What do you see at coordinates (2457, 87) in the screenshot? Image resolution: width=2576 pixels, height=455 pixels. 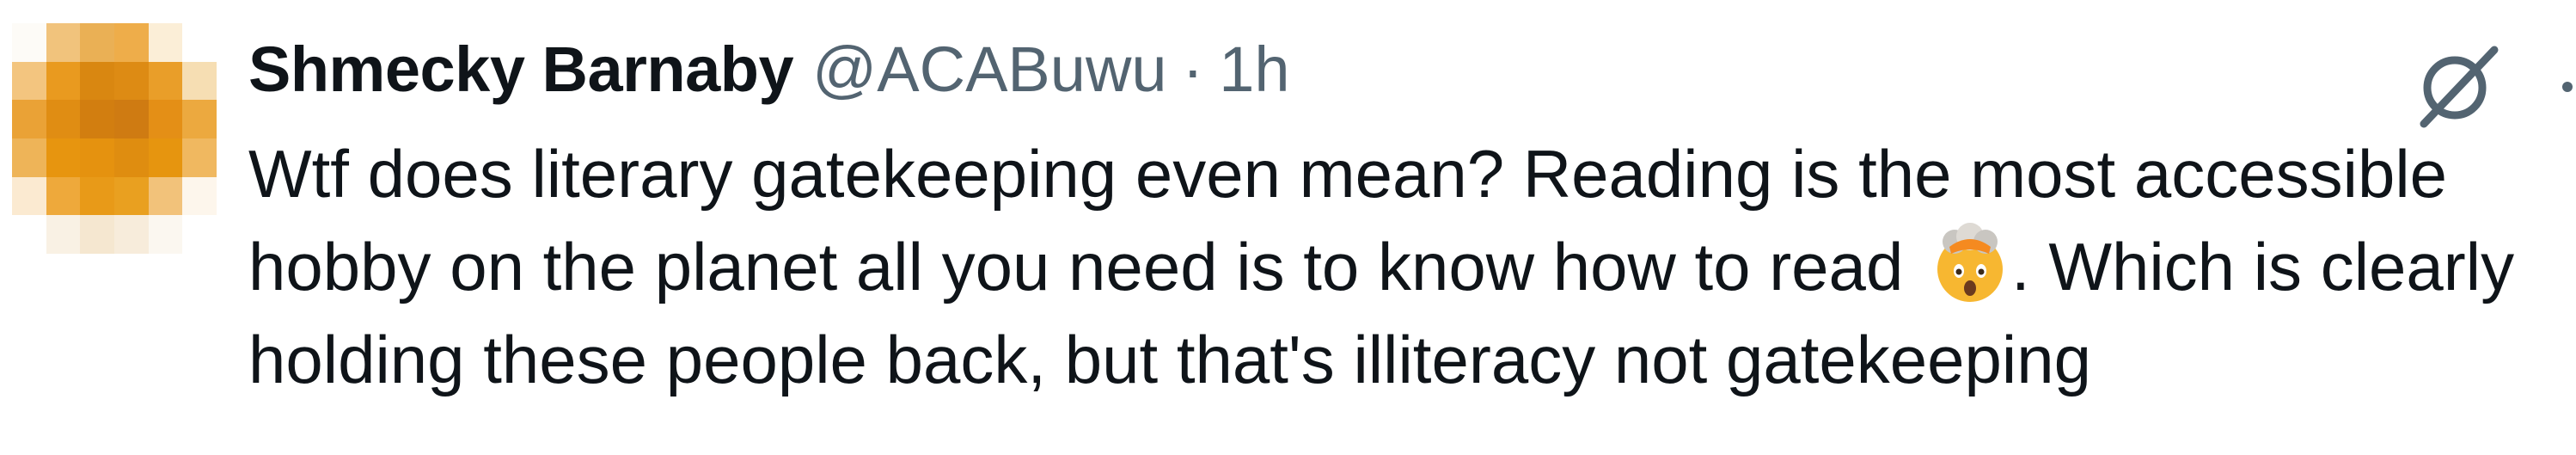 I see `grok-slash-icon` at bounding box center [2457, 87].